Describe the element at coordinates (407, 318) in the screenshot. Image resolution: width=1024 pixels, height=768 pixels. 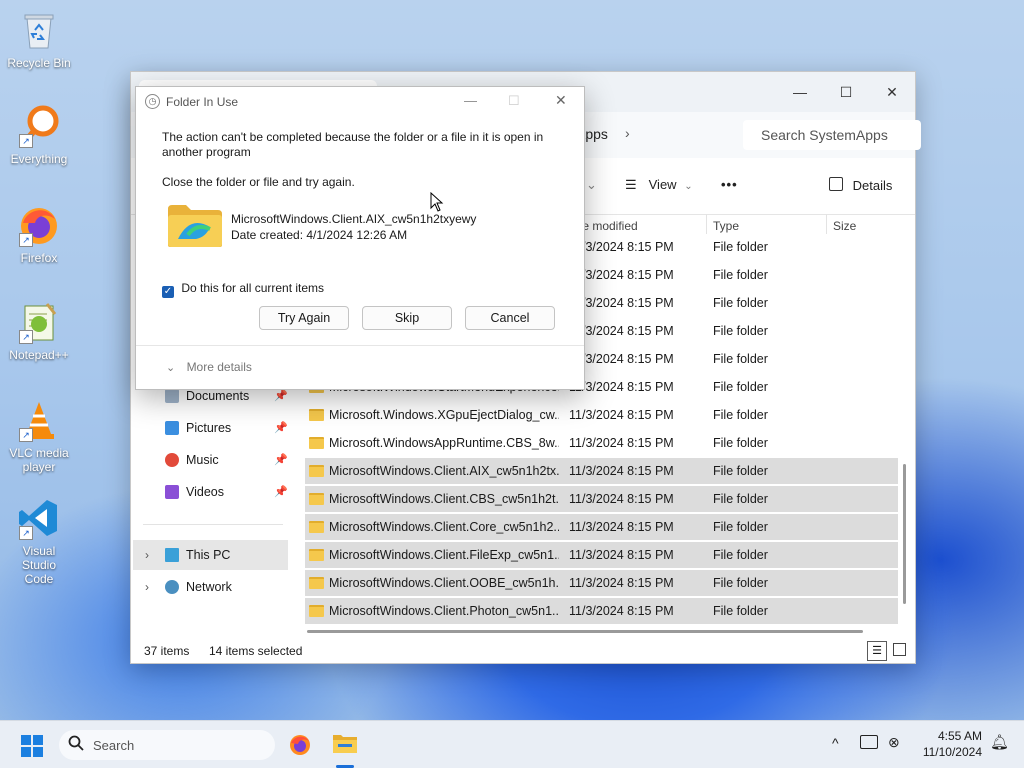
I see `skip-button: Skip` at that location.